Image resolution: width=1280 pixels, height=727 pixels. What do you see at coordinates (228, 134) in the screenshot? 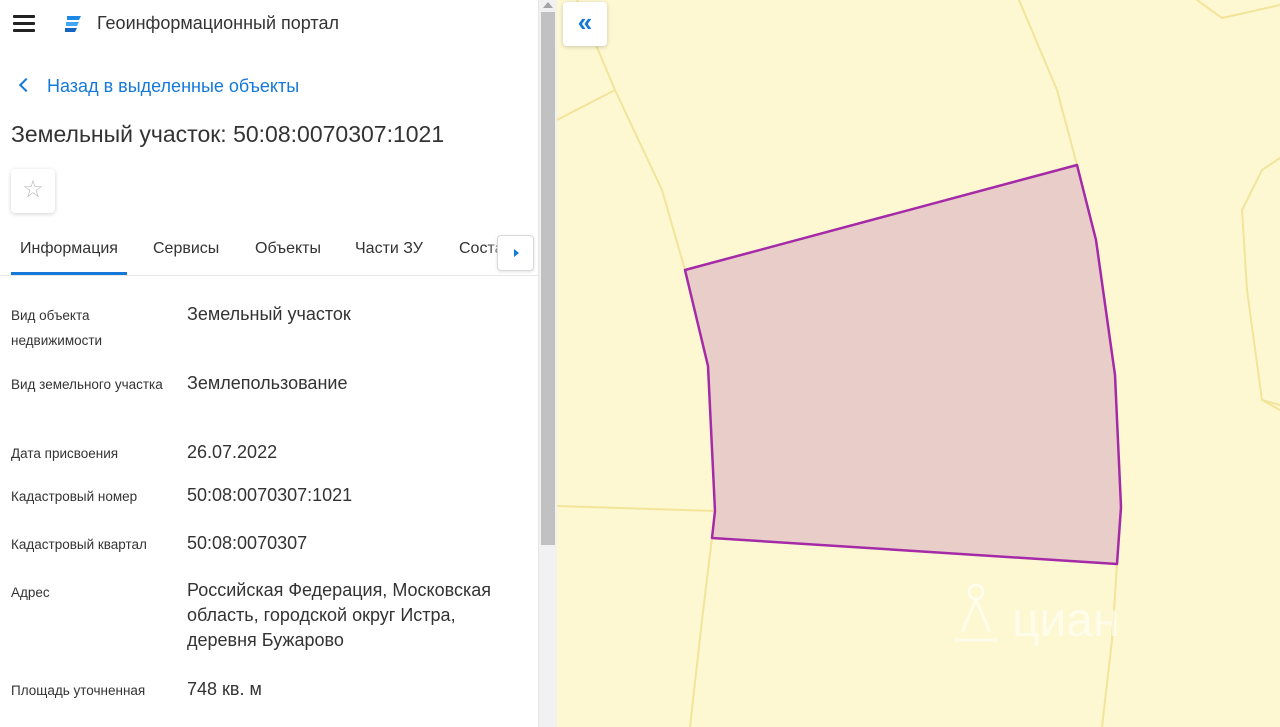
I see `page-title: Земельный участок: 50:08:0070307:1021` at bounding box center [228, 134].